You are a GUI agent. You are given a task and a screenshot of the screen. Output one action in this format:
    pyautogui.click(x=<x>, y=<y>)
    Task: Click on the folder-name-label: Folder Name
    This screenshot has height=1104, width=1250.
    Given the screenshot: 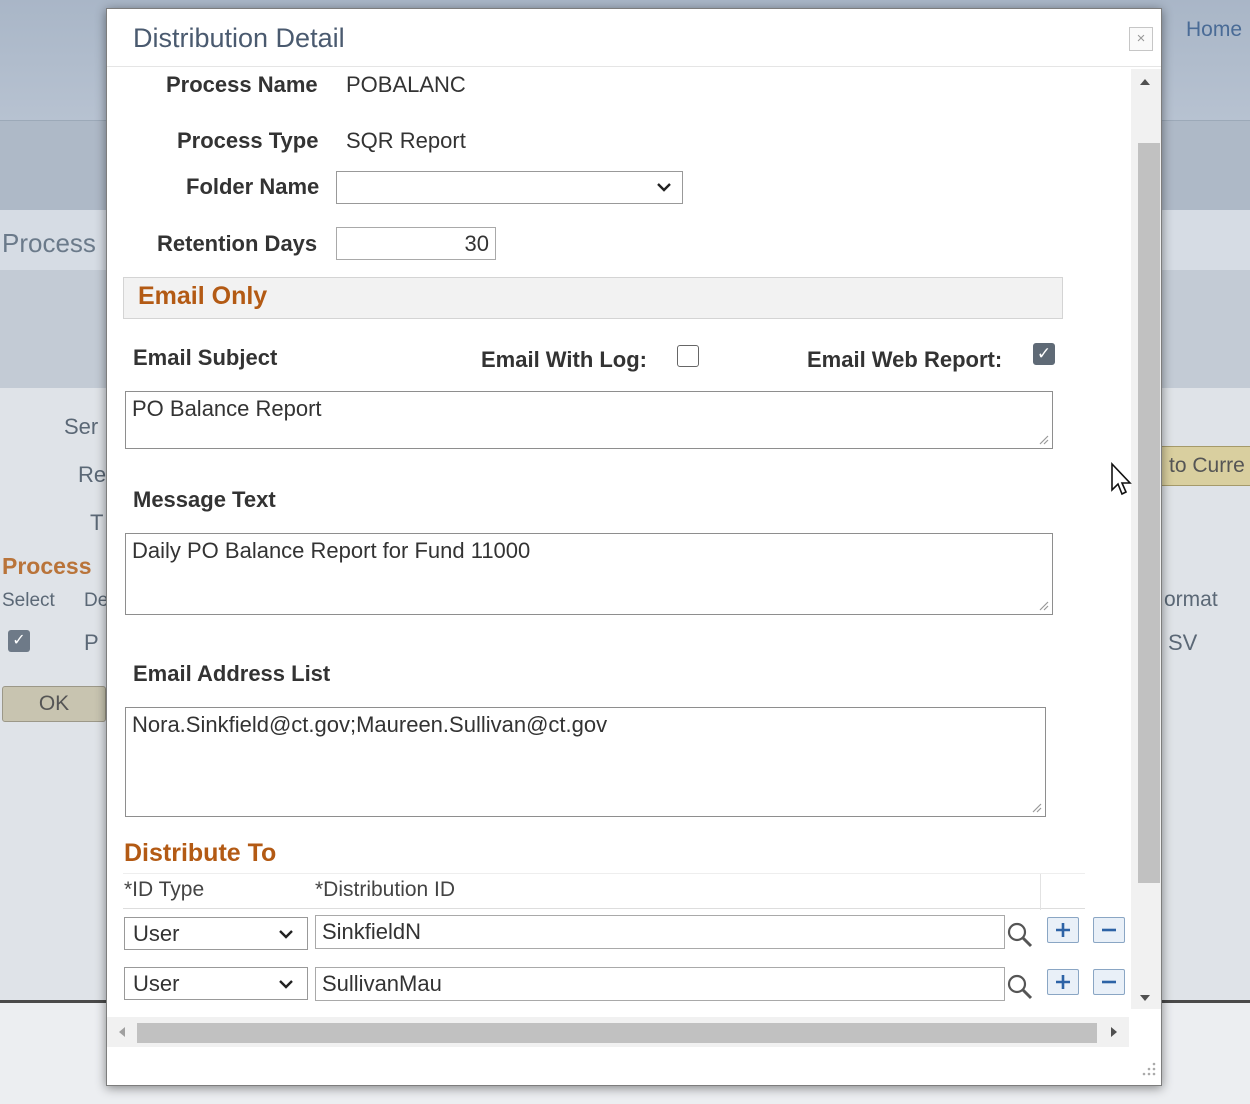 What is the action you would take?
    pyautogui.click(x=253, y=186)
    